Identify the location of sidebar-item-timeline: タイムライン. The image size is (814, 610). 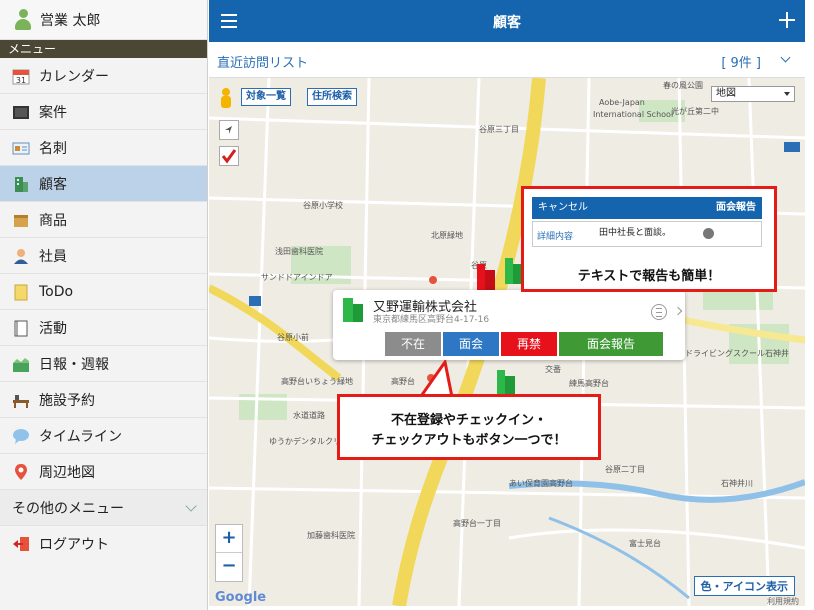
(103, 436).